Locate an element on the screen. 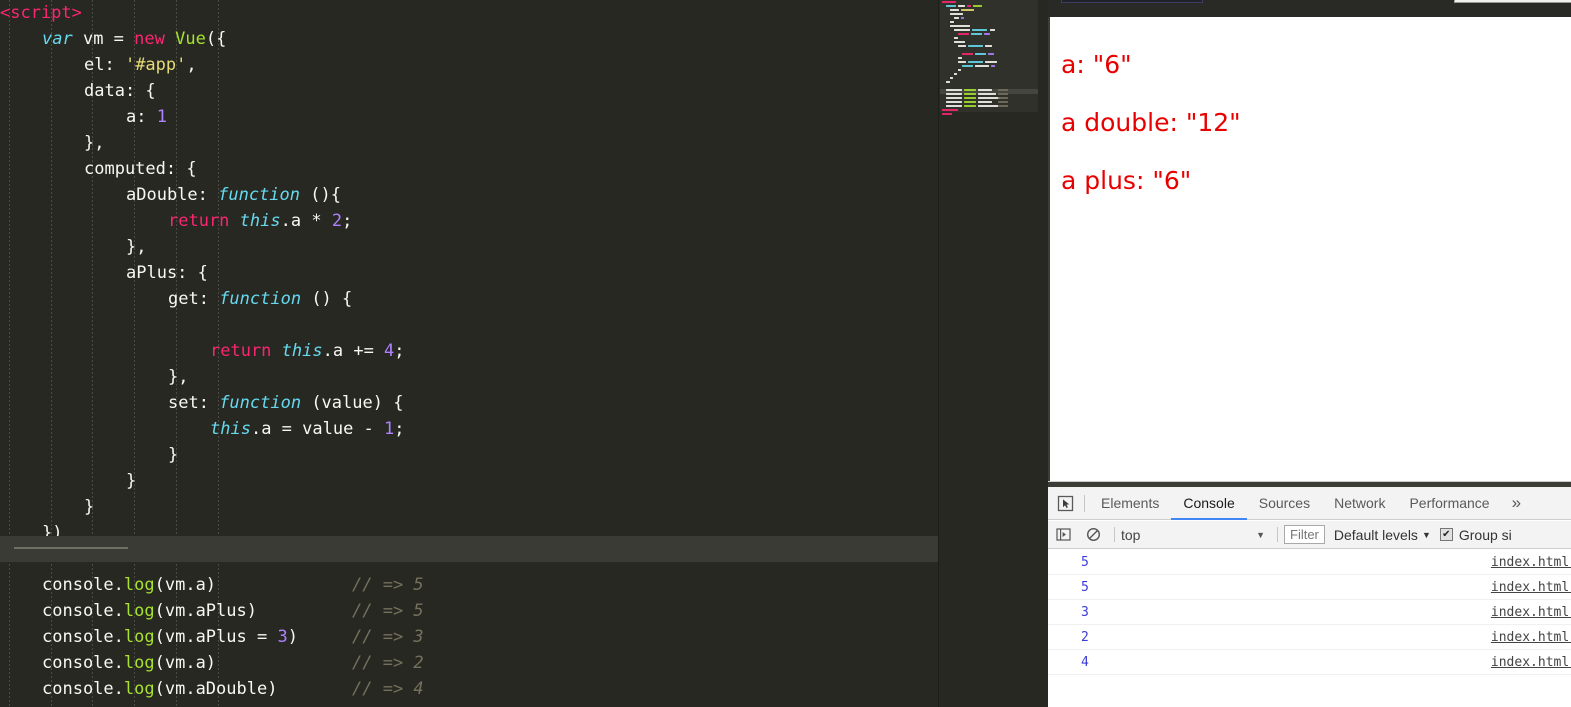 This screenshot has width=1571, height=707. code-token: ) is located at coordinates (292, 637).